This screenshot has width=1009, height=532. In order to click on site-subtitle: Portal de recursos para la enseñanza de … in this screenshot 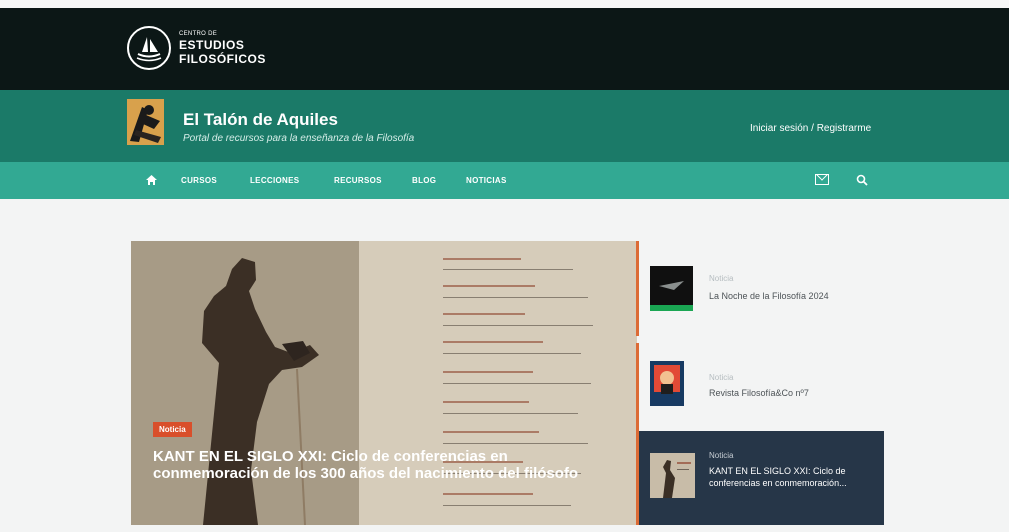, I will do `click(299, 138)`.